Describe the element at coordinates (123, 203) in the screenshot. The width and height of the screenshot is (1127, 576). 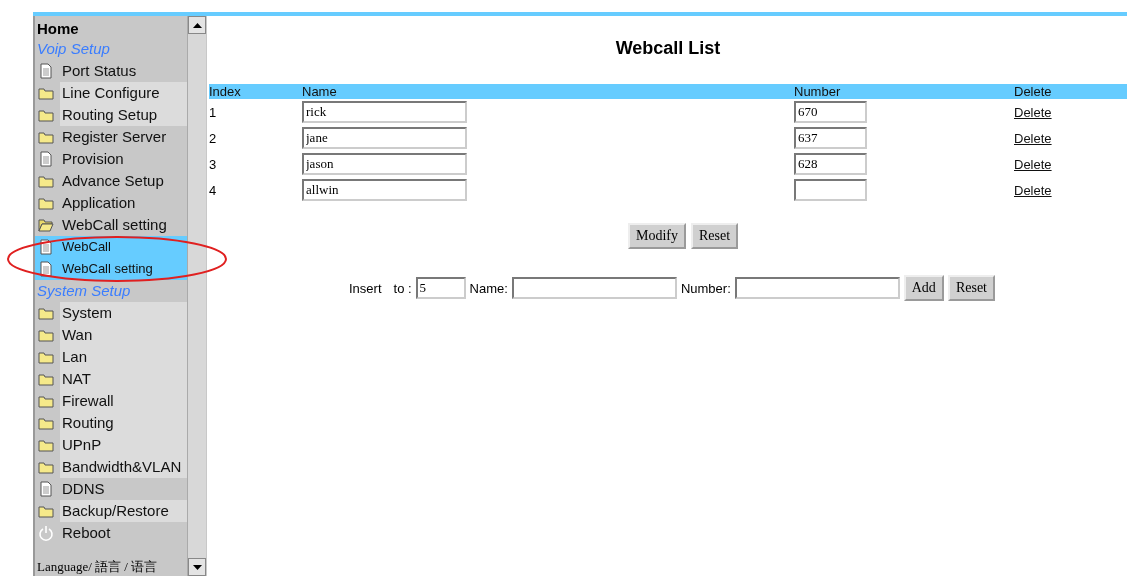
I see `menu-item: Application` at that location.